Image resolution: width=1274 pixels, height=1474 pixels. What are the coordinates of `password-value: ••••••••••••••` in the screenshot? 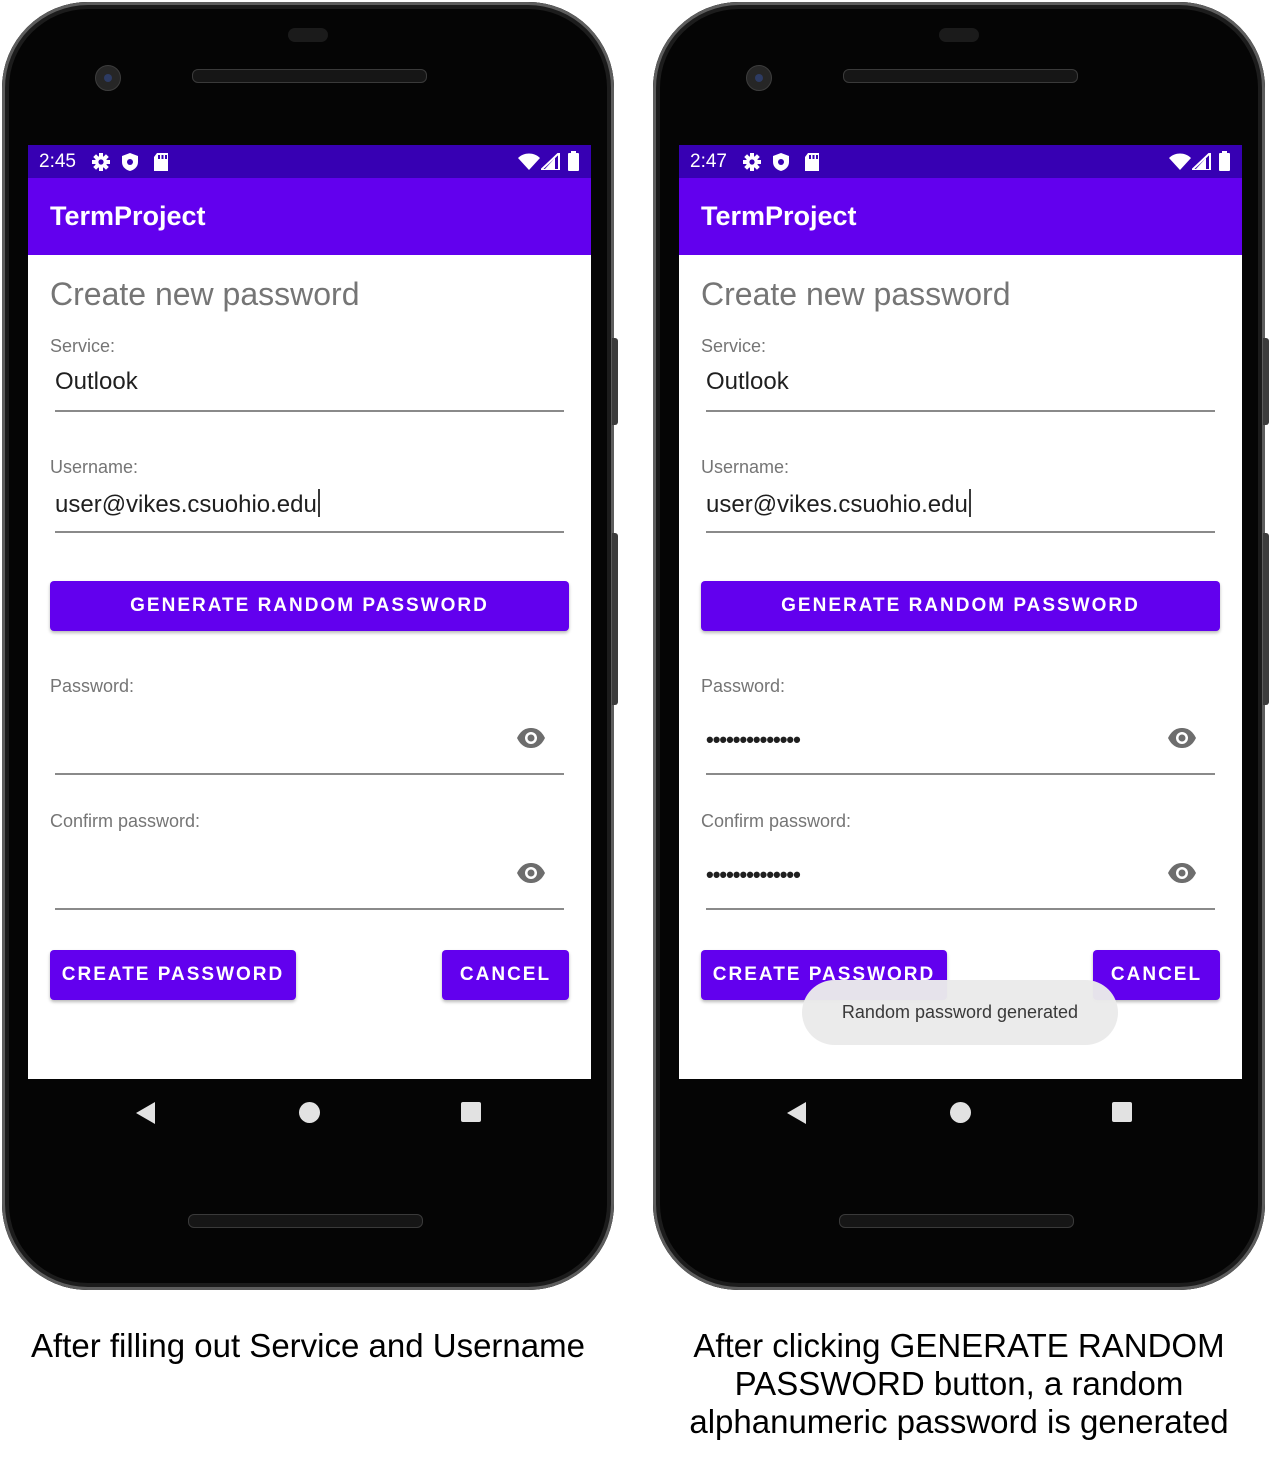 It's located at (753, 739).